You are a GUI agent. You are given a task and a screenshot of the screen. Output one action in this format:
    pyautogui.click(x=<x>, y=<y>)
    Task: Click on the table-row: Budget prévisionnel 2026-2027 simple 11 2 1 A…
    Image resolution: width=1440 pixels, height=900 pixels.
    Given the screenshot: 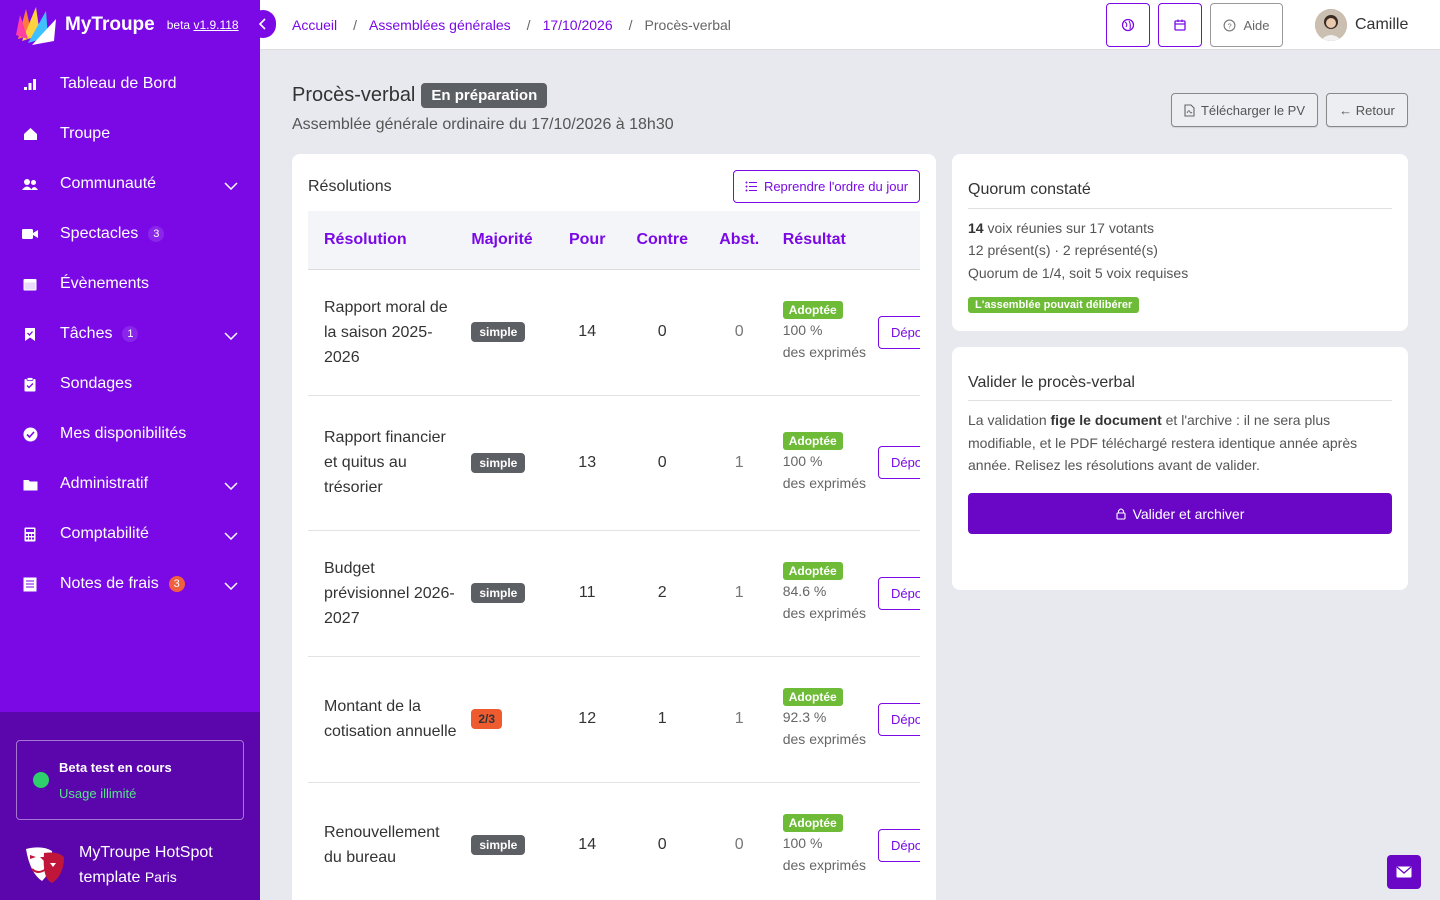 What is the action you would take?
    pyautogui.click(x=614, y=593)
    